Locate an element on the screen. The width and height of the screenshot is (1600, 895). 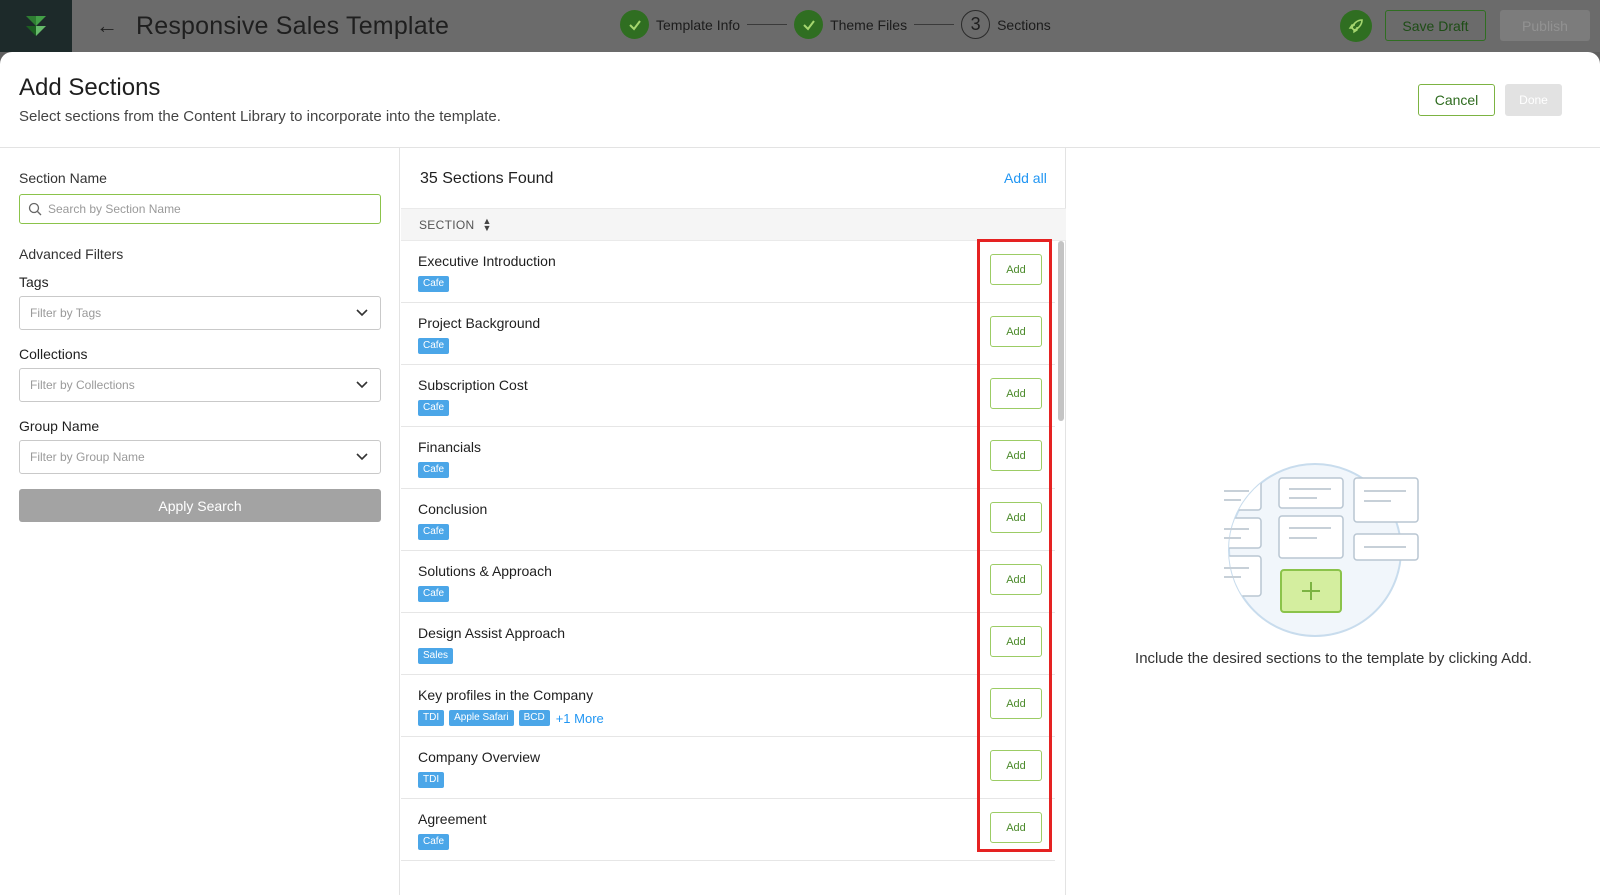
table-row: Conclusion Cafe Add is located at coordinates (728, 520).